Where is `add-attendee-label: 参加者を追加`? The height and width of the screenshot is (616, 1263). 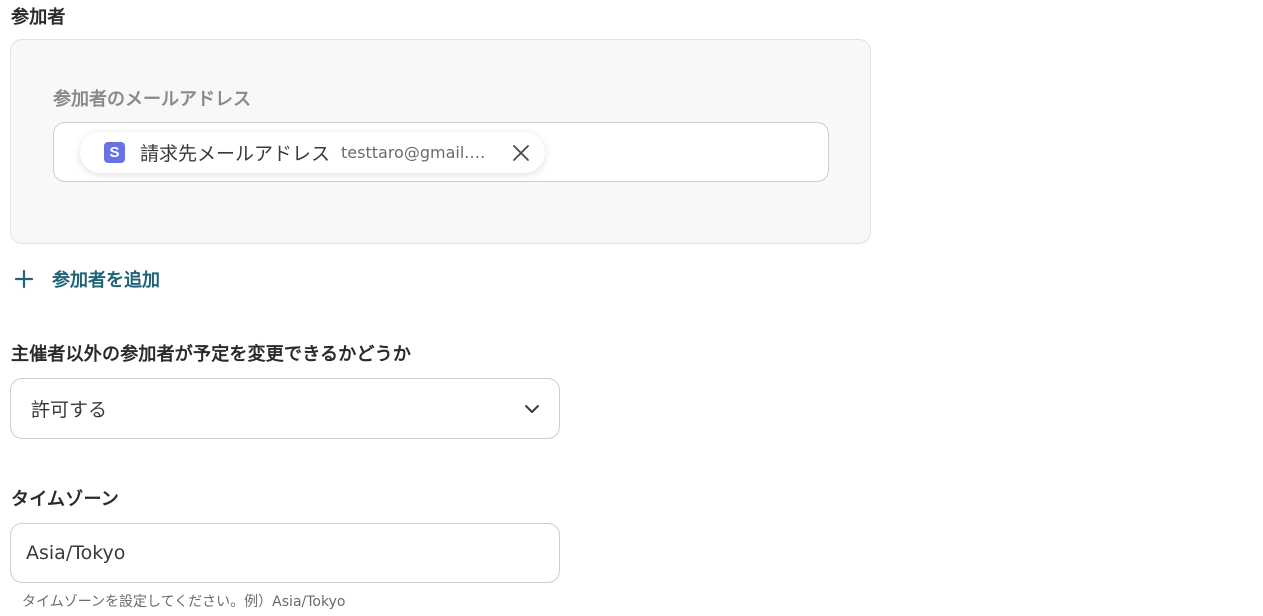 add-attendee-label: 参加者を追加 is located at coordinates (106, 280).